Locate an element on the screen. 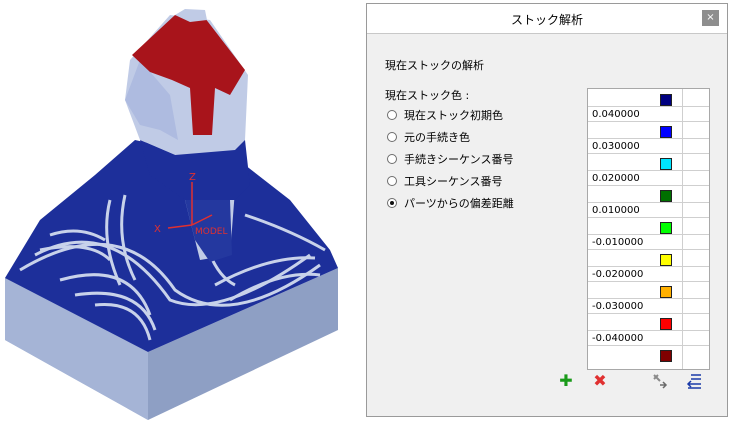 Image resolution: width=731 pixels, height=426 pixels. threshold-value: 0.040000 is located at coordinates (616, 114).